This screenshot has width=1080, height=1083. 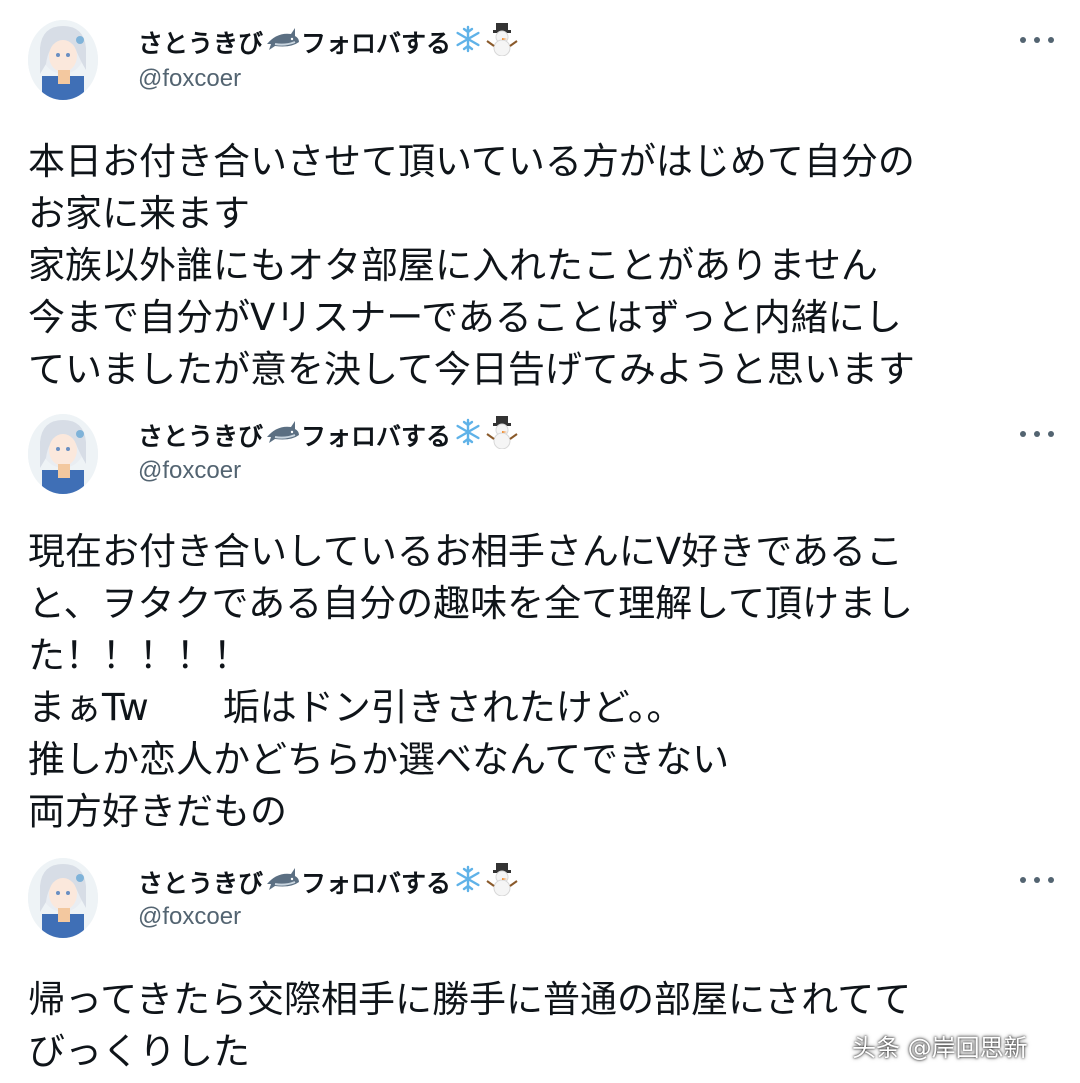 What do you see at coordinates (940, 1048) in the screenshot?
I see `watermark-text: 头条 @岸回思新` at bounding box center [940, 1048].